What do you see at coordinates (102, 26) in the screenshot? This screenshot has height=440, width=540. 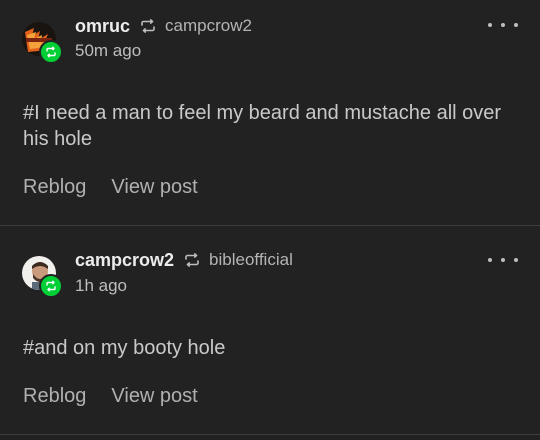 I see `post-username: omruc` at bounding box center [102, 26].